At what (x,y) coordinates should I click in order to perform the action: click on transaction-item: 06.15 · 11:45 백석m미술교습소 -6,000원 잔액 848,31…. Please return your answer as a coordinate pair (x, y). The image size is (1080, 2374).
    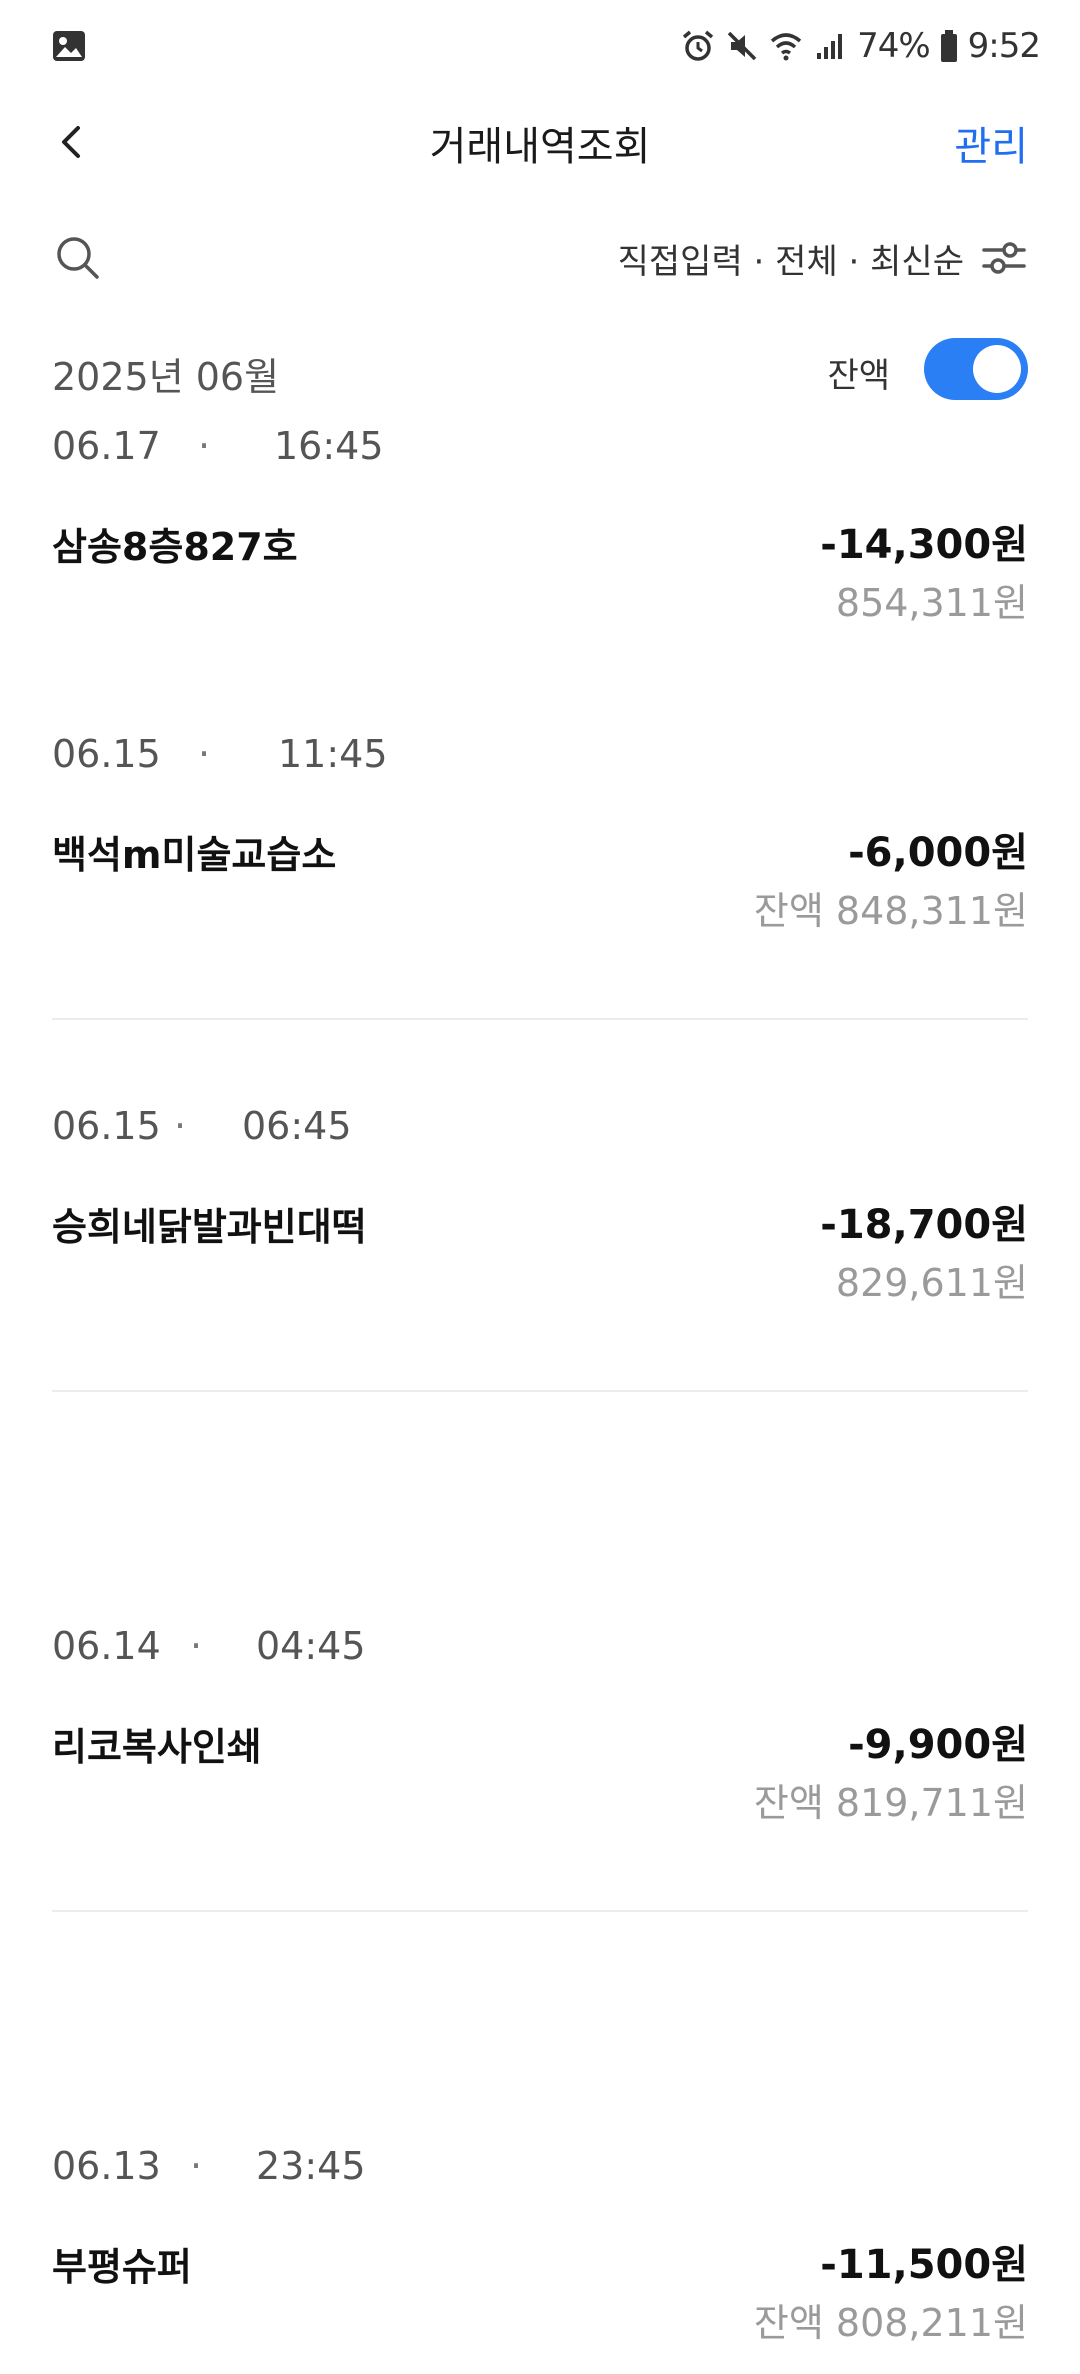
    Looking at the image, I should click on (540, 847).